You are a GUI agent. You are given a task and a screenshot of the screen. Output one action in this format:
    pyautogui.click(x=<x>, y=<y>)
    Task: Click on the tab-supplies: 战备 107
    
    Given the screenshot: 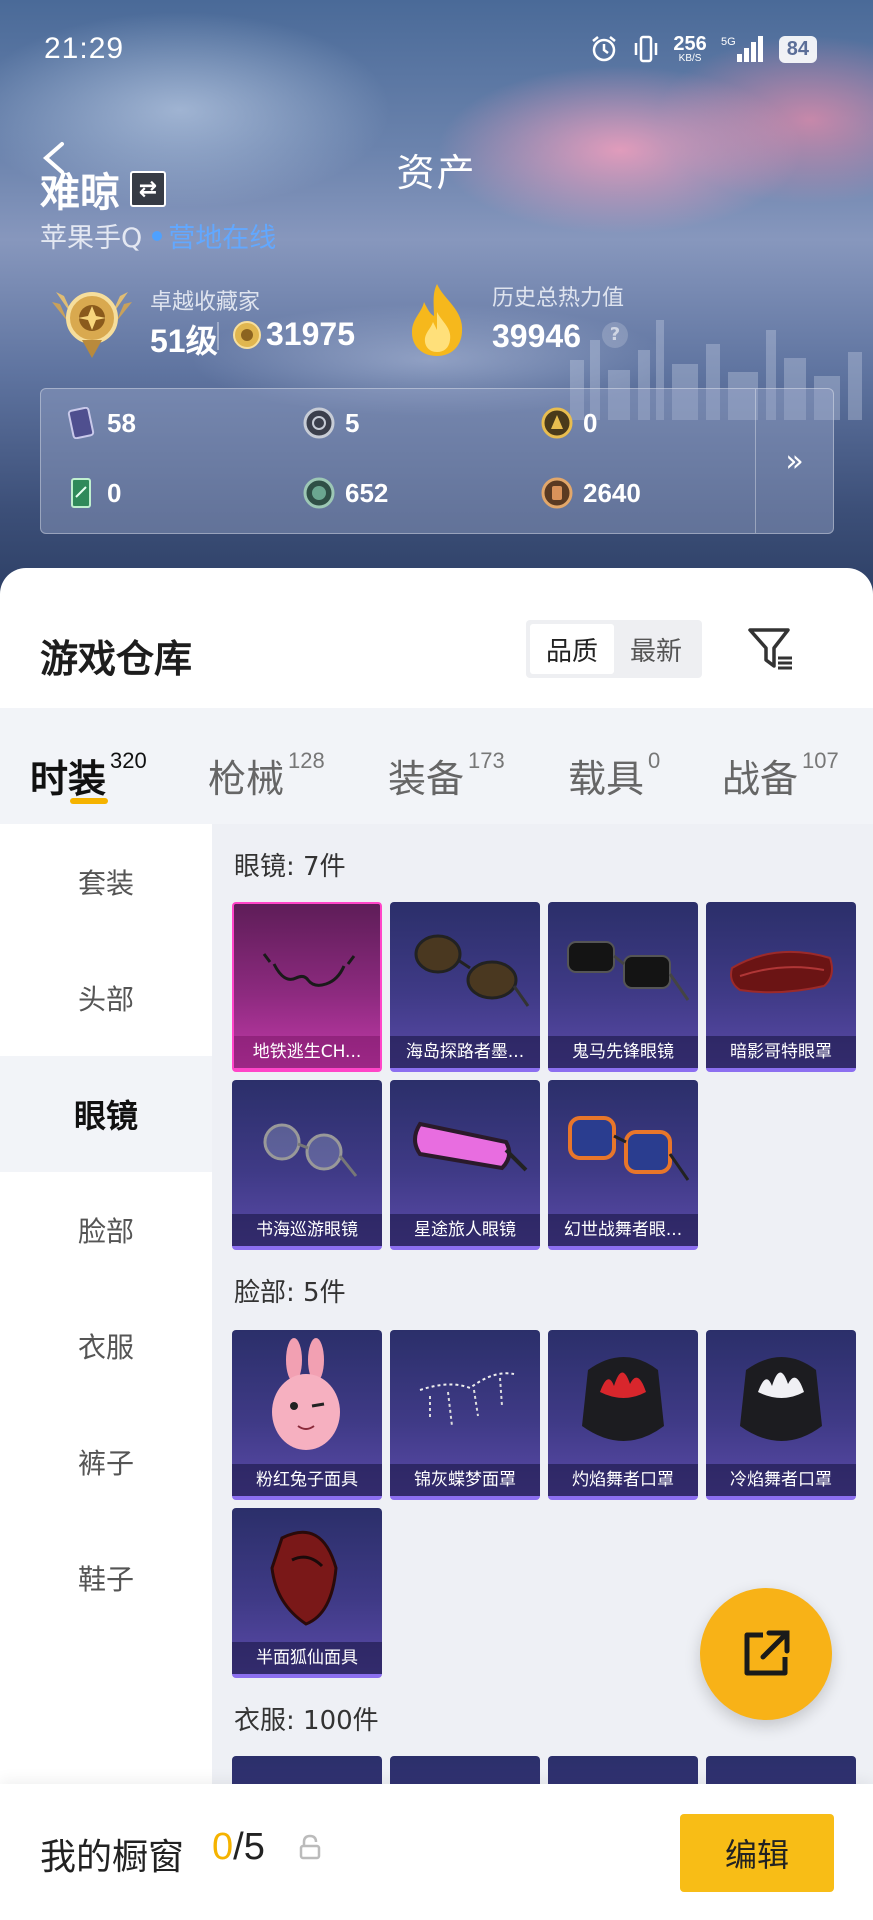 What is the action you would take?
    pyautogui.click(x=780, y=775)
    